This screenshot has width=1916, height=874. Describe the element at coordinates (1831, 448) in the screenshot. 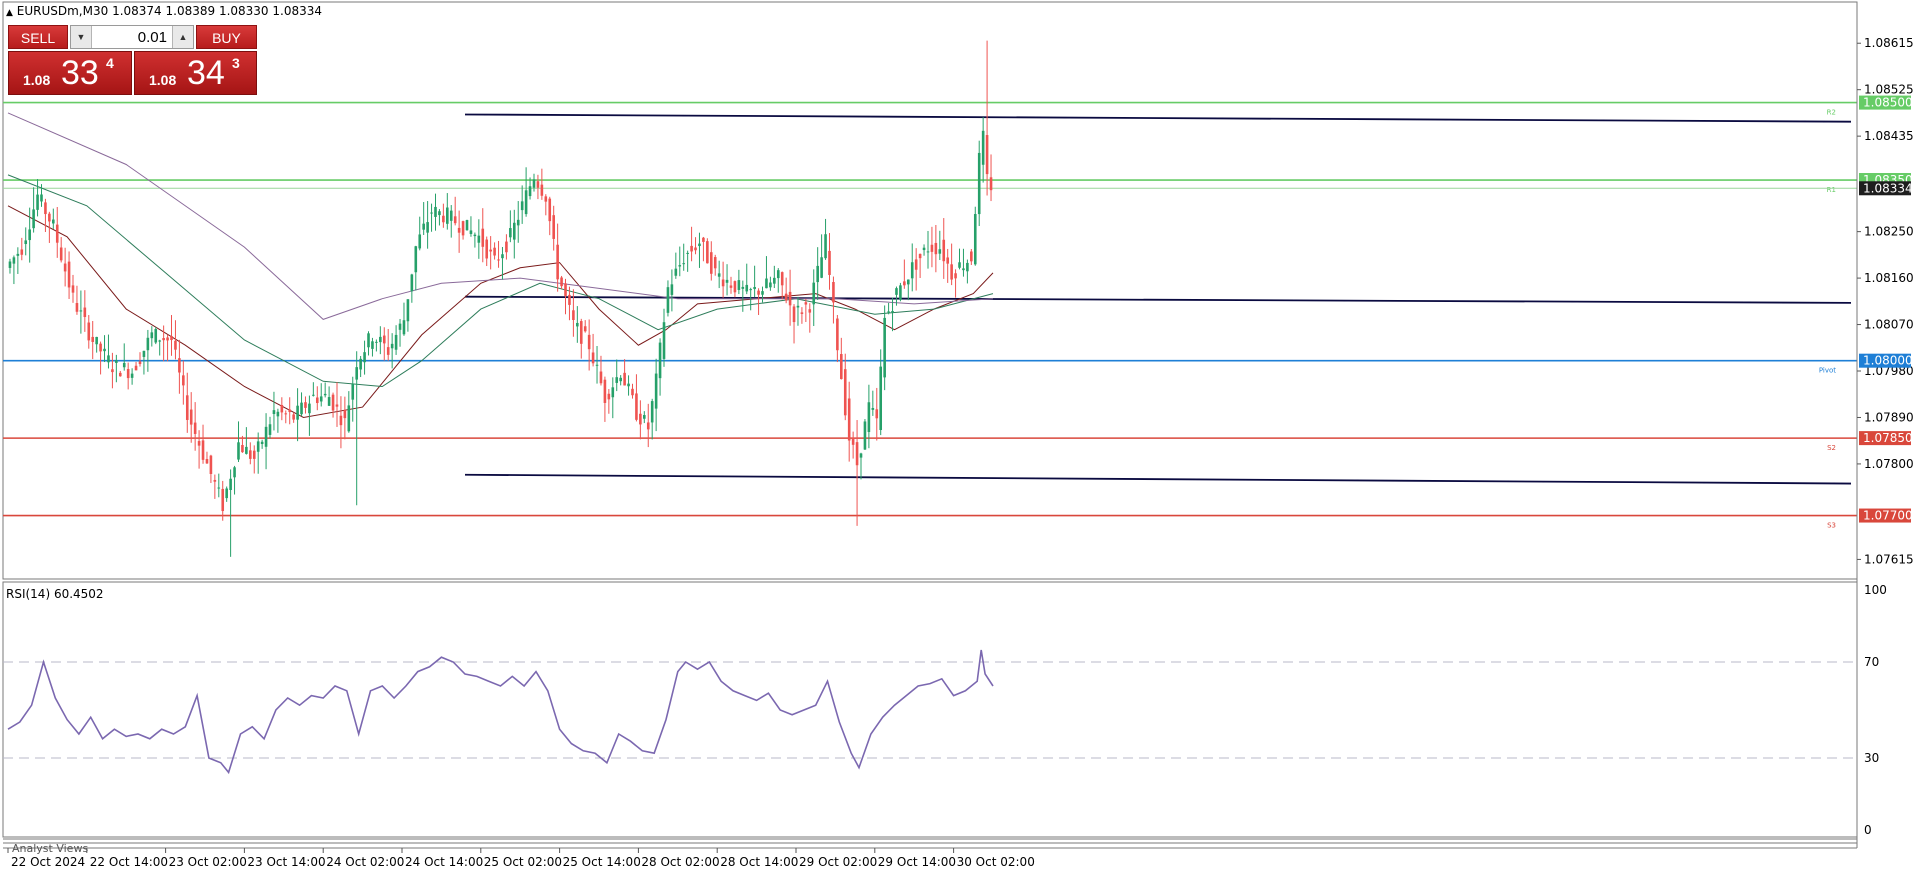

I see `level-tag-s2: S2` at that location.